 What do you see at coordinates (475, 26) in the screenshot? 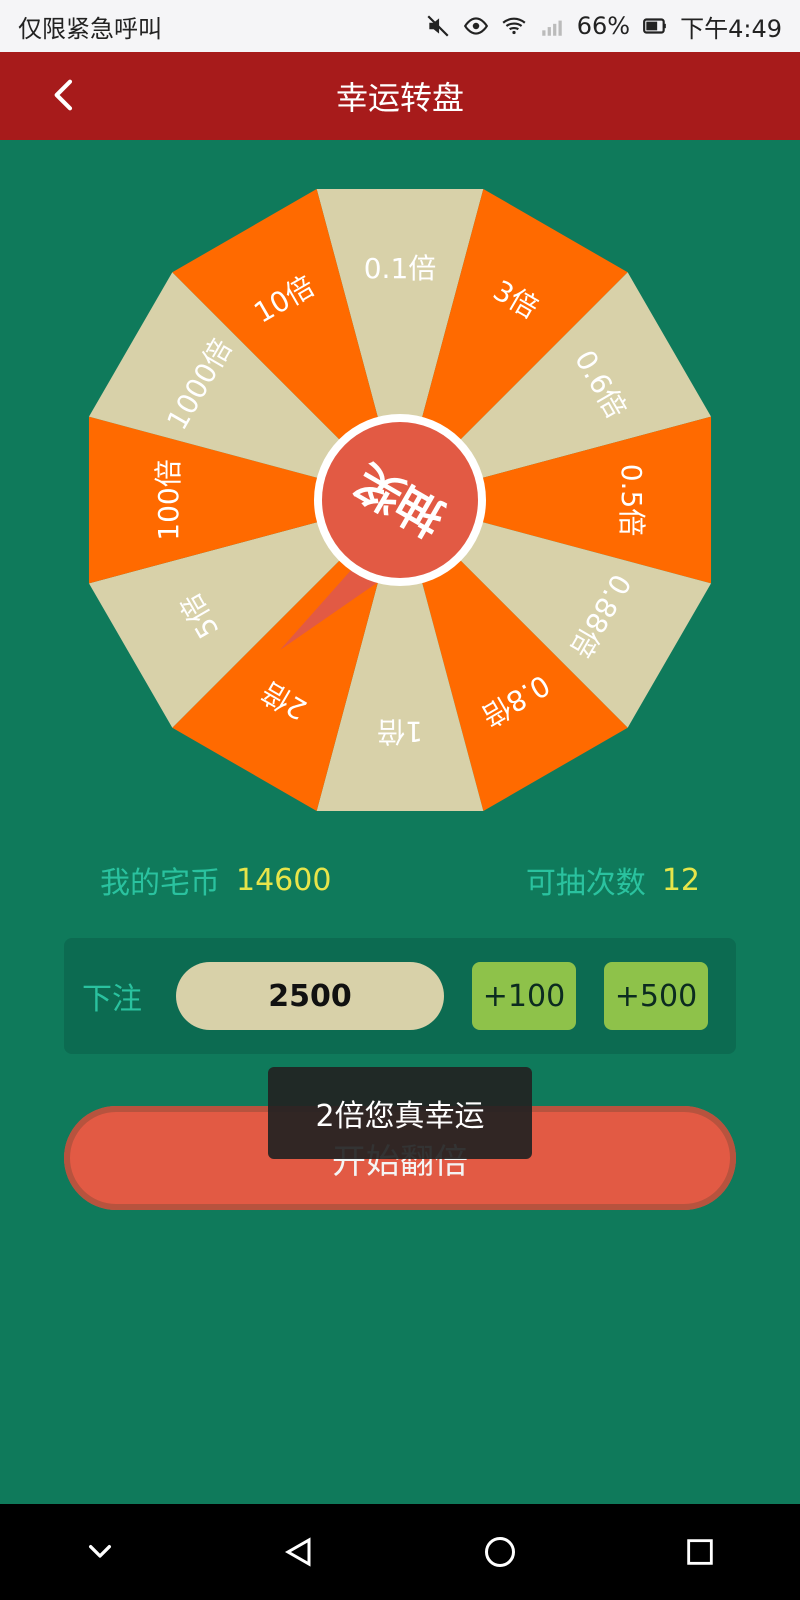
I see `eye-icon` at bounding box center [475, 26].